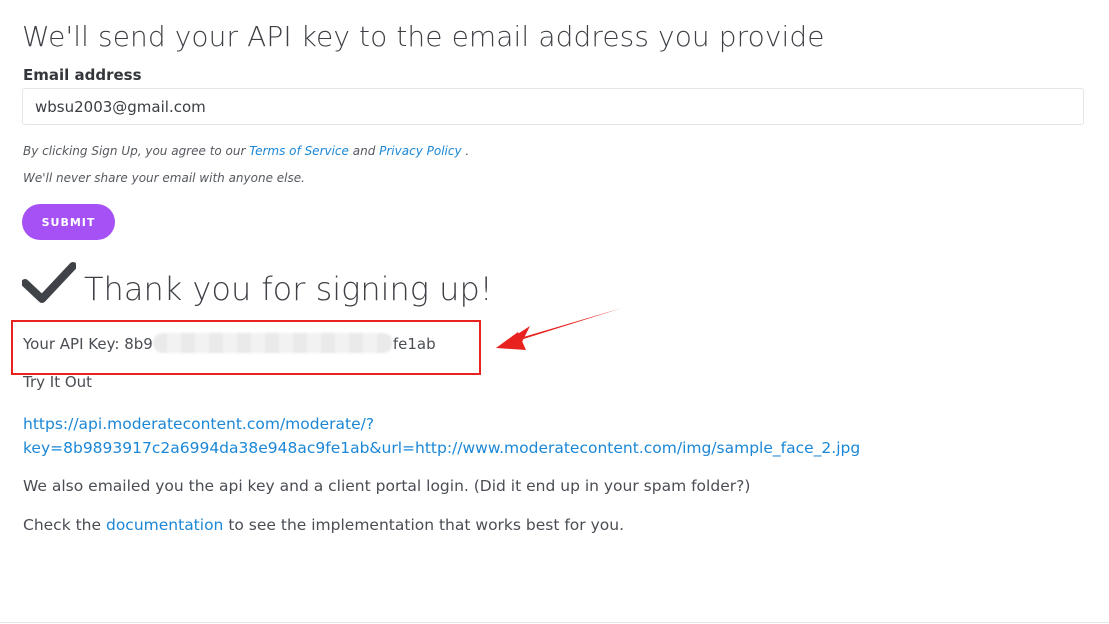 This screenshot has width=1109, height=624. Describe the element at coordinates (553, 106) in the screenshot. I see `email-field` at that location.